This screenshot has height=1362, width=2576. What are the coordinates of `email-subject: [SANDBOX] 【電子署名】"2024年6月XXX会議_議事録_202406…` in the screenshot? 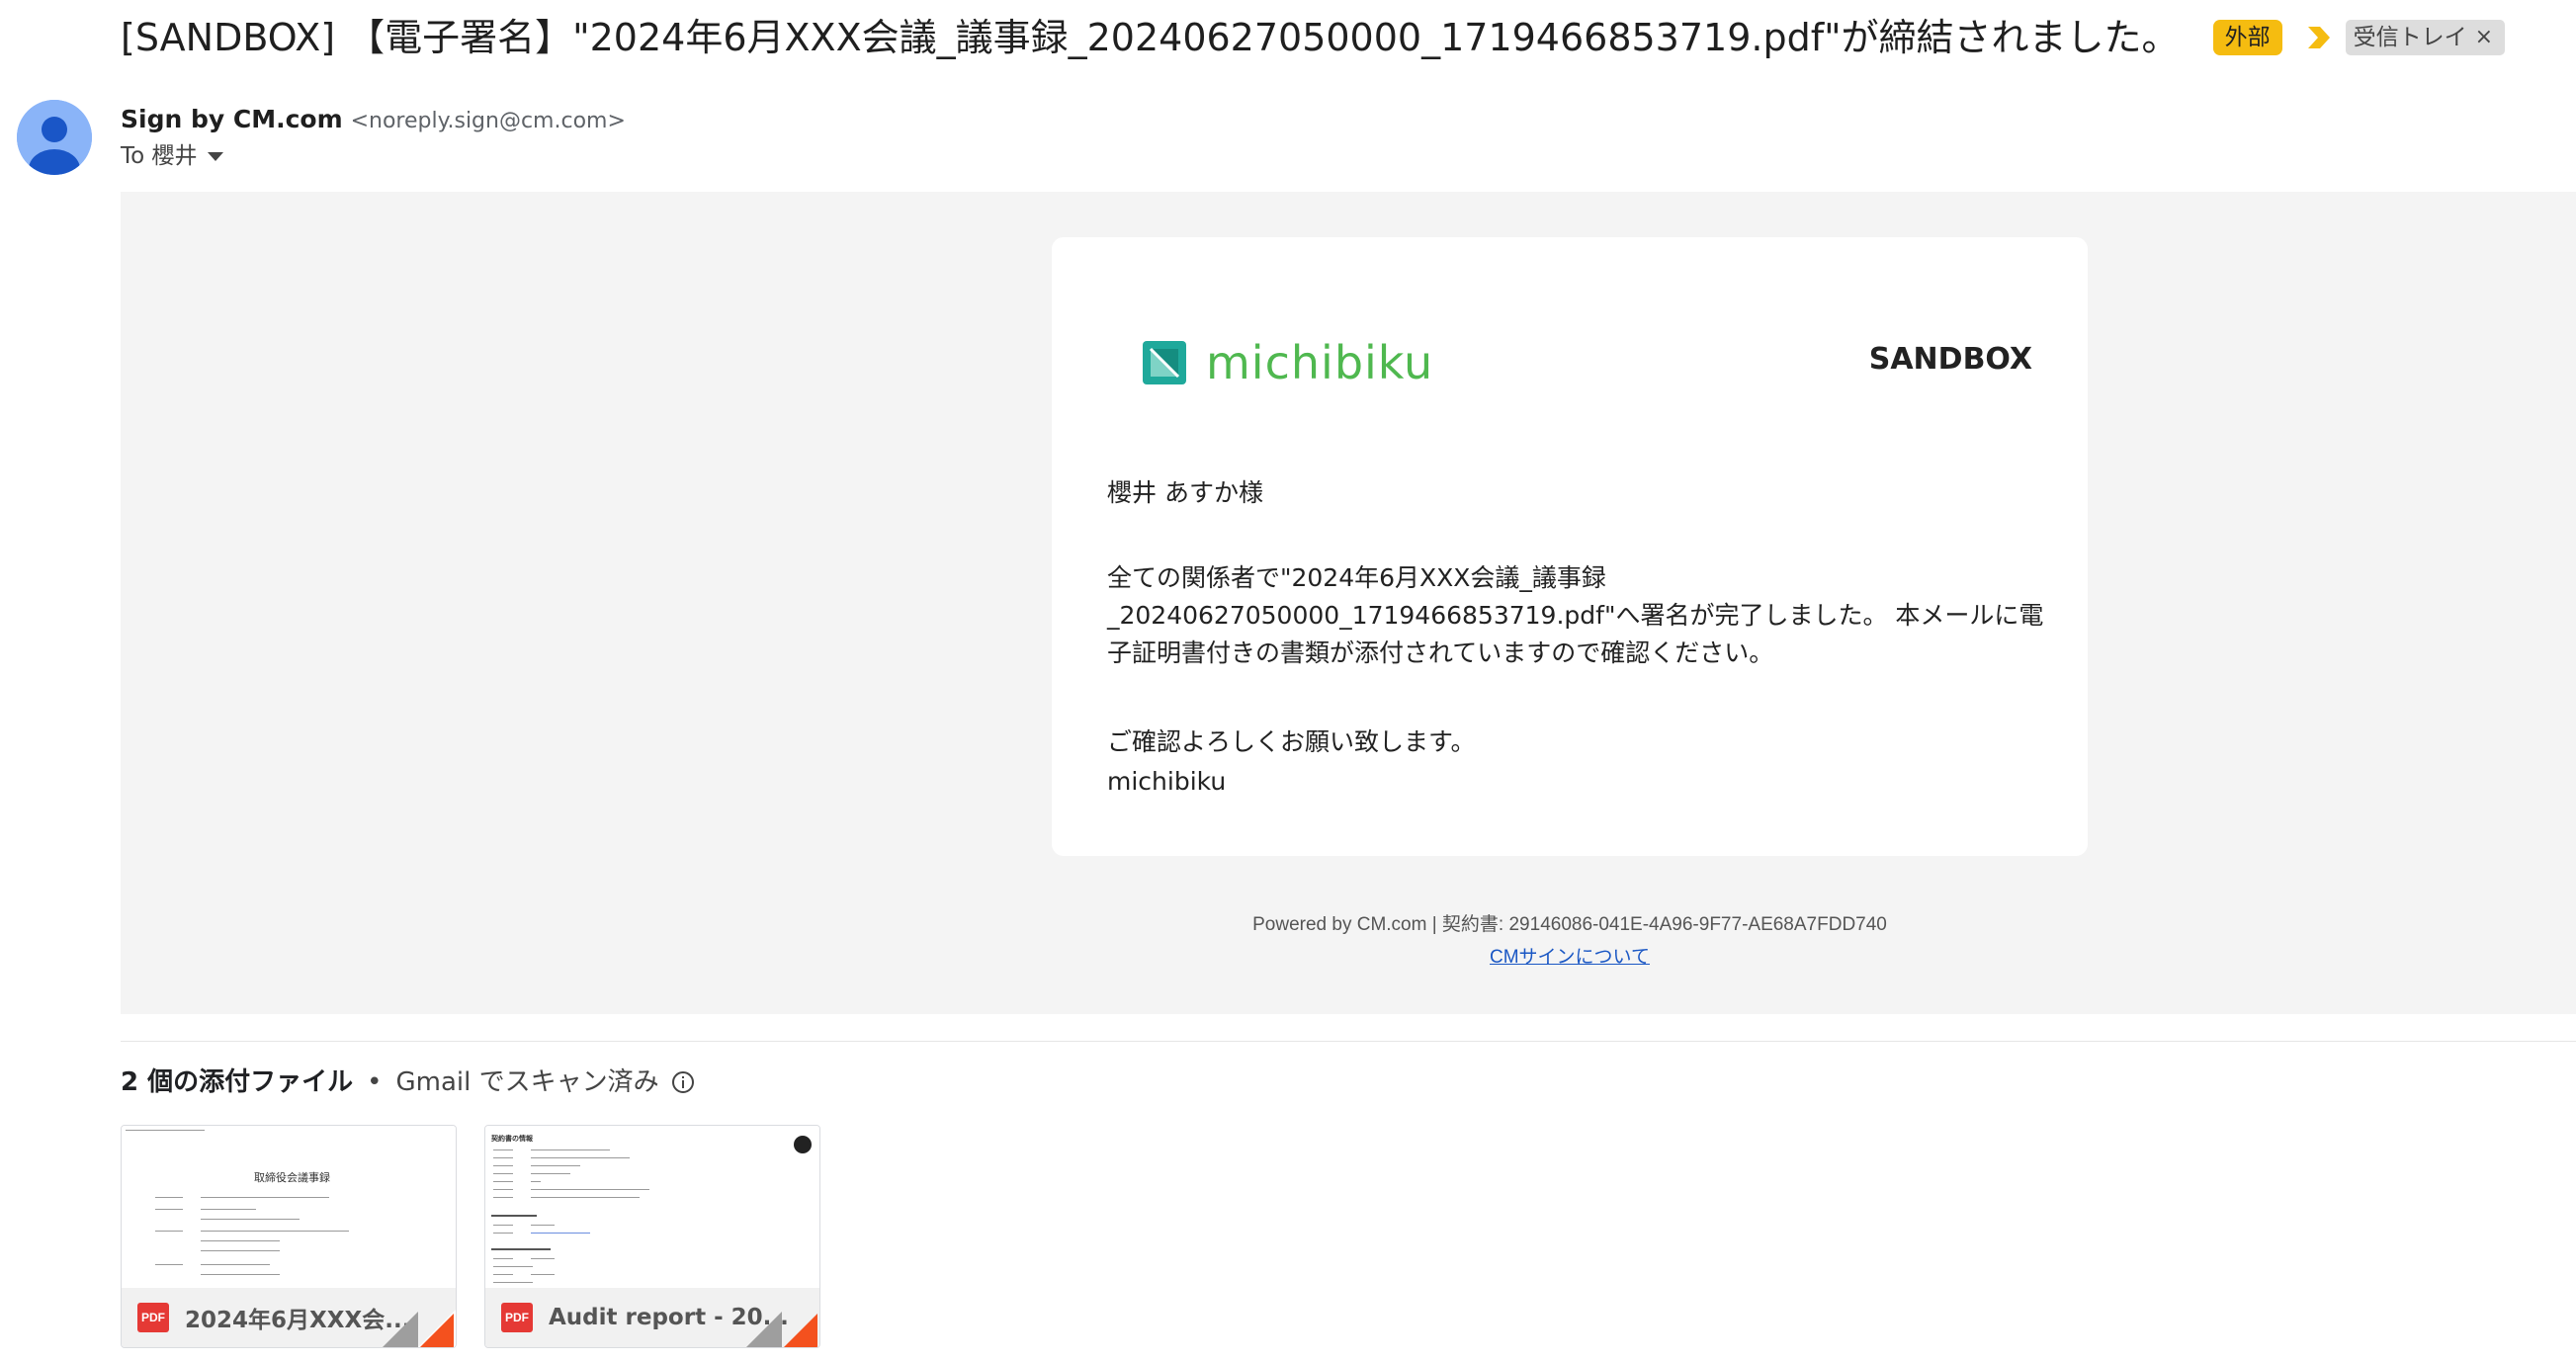 It's located at (1150, 38).